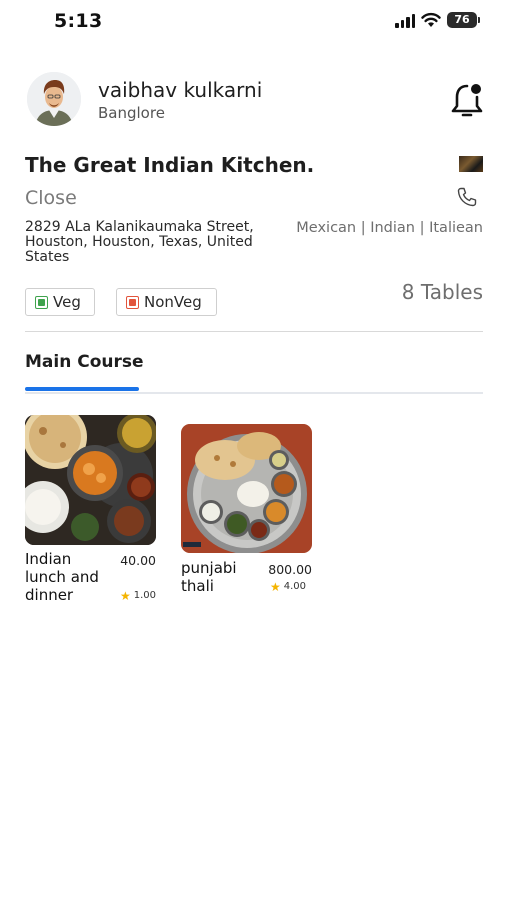 The image size is (507, 900). I want to click on dish-rating: ★ 4.00, so click(287, 586).